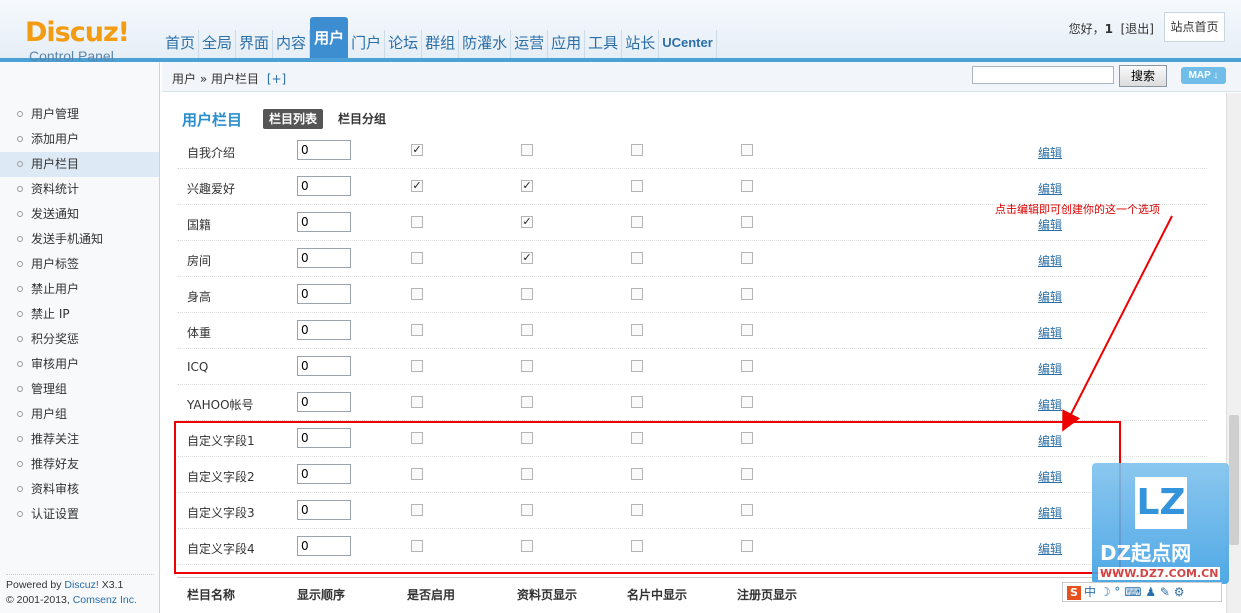 The height and width of the screenshot is (613, 1241). What do you see at coordinates (1203, 75) in the screenshot?
I see `map-button: MAP ↓` at bounding box center [1203, 75].